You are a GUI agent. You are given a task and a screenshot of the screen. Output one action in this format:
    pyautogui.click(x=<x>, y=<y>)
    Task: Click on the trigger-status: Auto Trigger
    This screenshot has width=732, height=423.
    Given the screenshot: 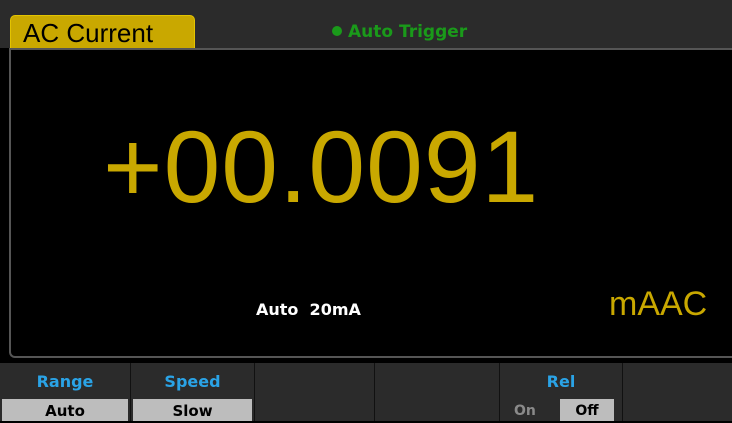 What is the action you would take?
    pyautogui.click(x=399, y=32)
    